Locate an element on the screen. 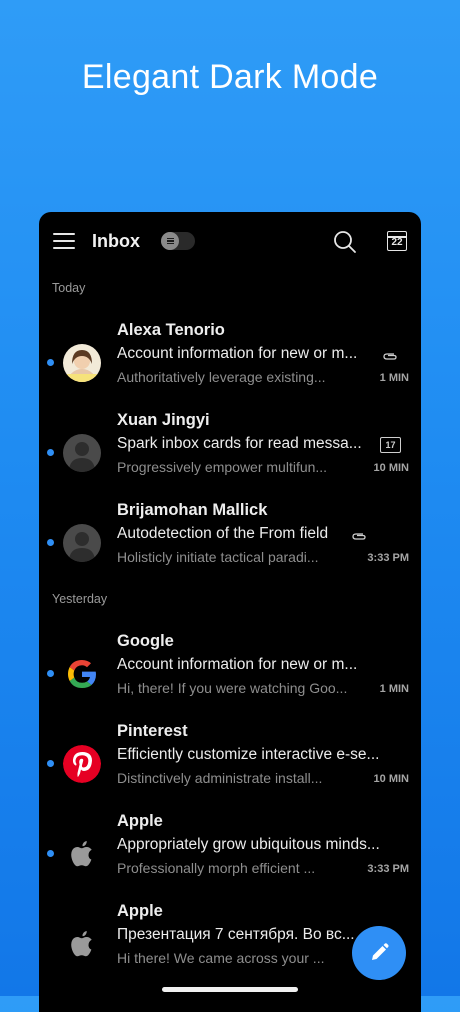  compose-button is located at coordinates (379, 953).